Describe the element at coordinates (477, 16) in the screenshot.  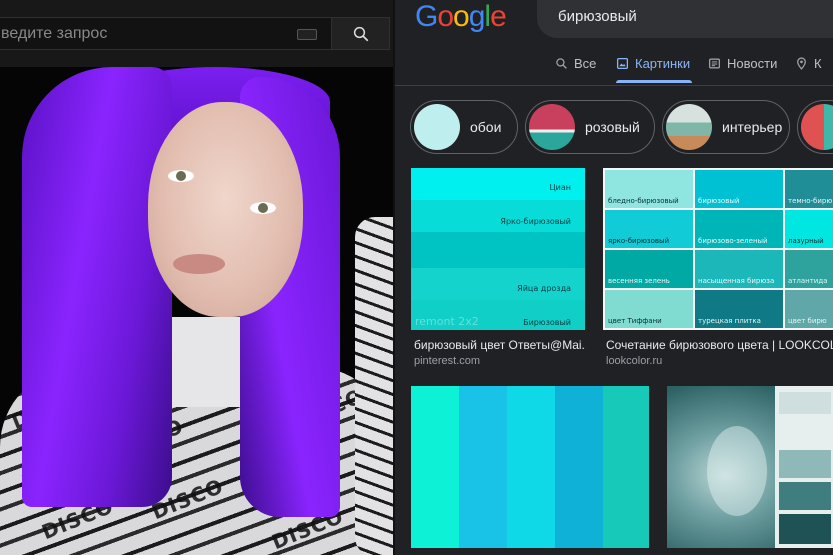
I see `logo-letter: g` at that location.